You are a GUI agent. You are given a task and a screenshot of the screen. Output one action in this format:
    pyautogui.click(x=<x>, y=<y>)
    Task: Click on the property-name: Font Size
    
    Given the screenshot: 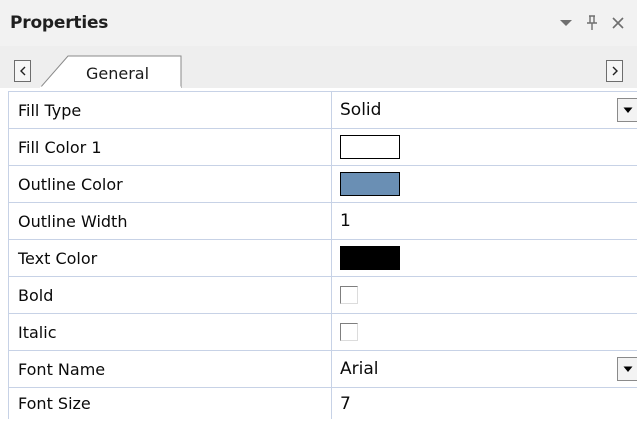 What is the action you would take?
    pyautogui.click(x=170, y=403)
    